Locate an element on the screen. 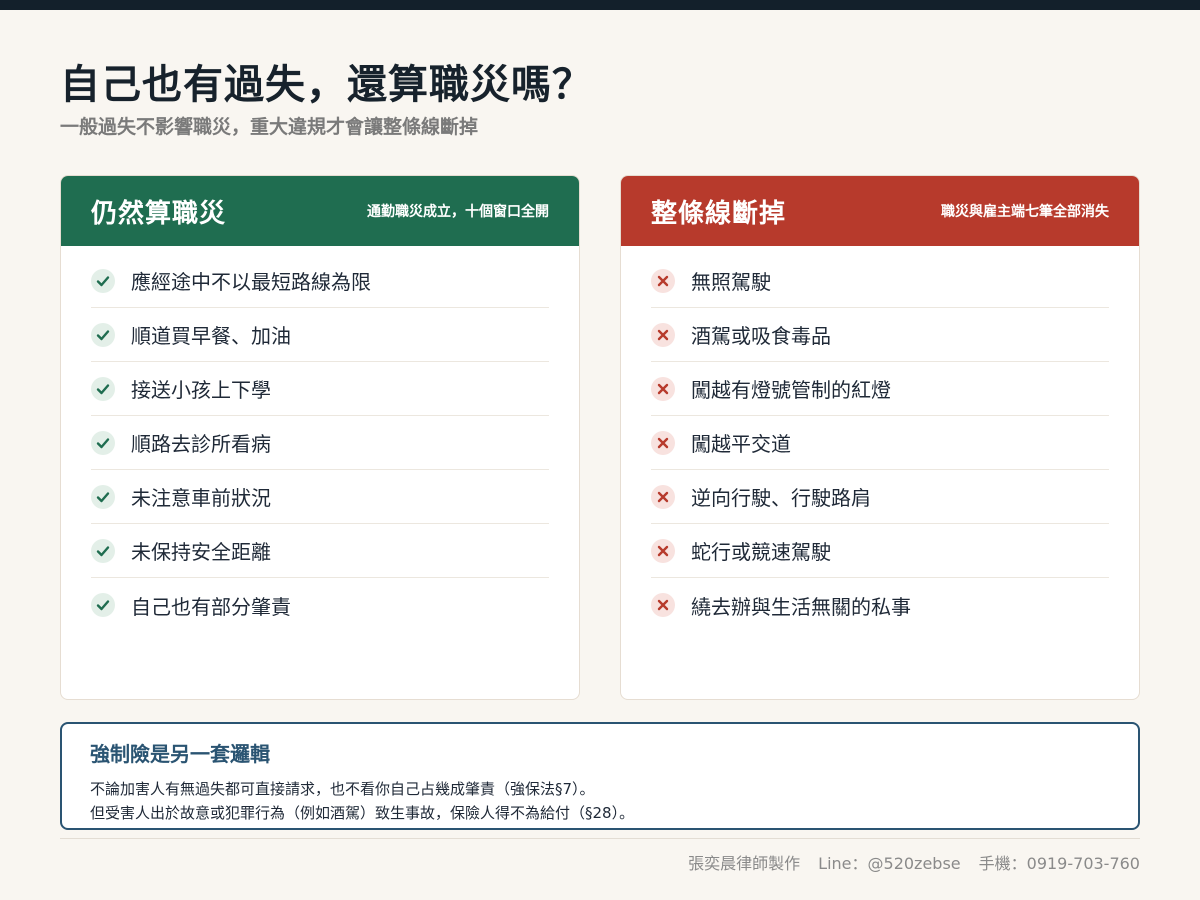 The image size is (1200, 900). item-text: 接送小孩上下學 is located at coordinates (201, 390).